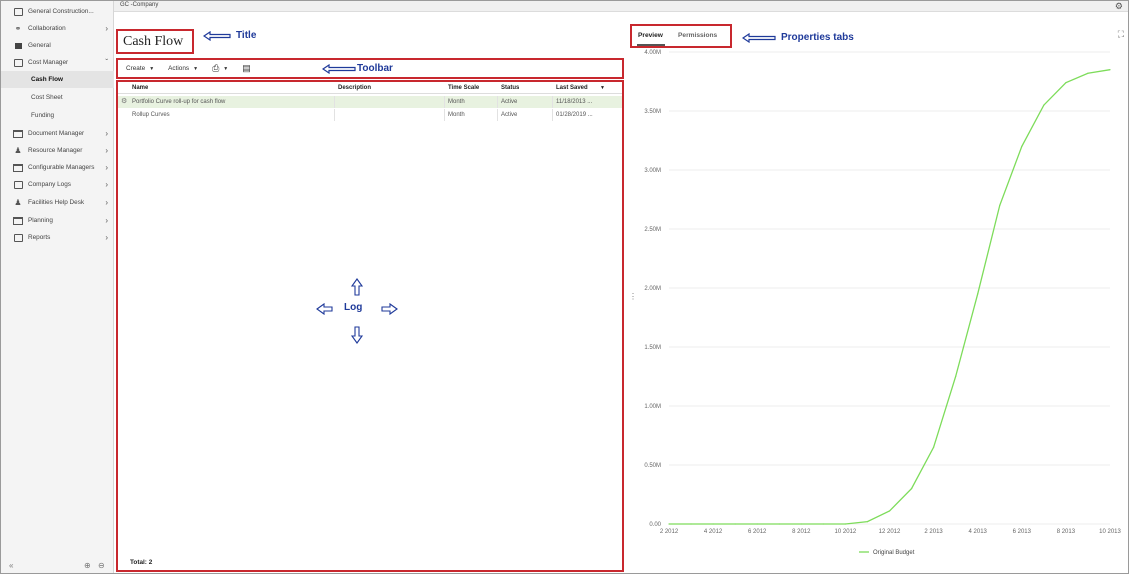  Describe the element at coordinates (798, 37) in the screenshot. I see `properties-tabs-annotation: Properties tabs` at that location.